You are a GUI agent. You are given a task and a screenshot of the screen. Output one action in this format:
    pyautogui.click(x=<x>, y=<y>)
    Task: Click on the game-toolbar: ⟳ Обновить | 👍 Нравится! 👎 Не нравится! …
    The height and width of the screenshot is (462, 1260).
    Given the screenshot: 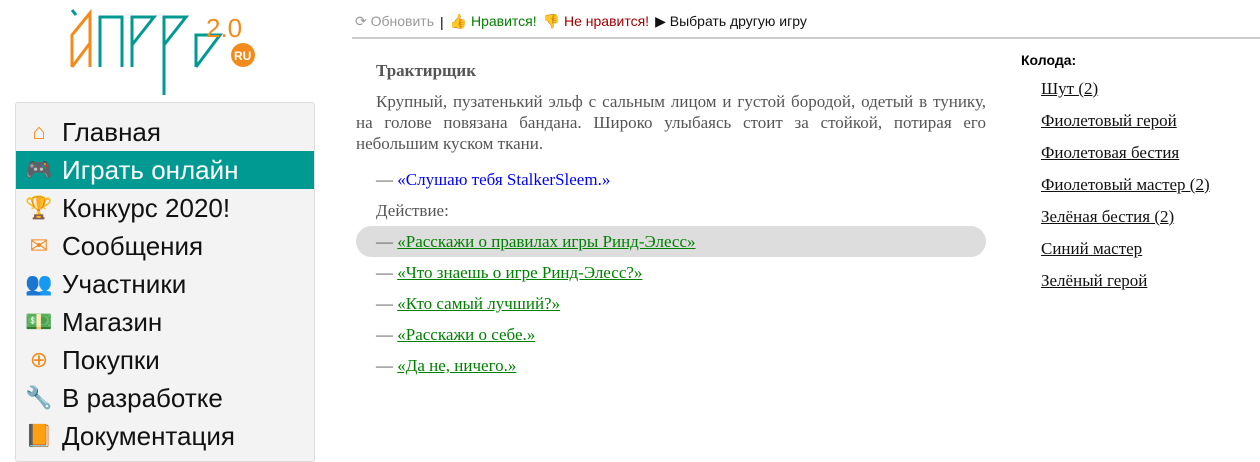 What is the action you would take?
    pyautogui.click(x=581, y=21)
    